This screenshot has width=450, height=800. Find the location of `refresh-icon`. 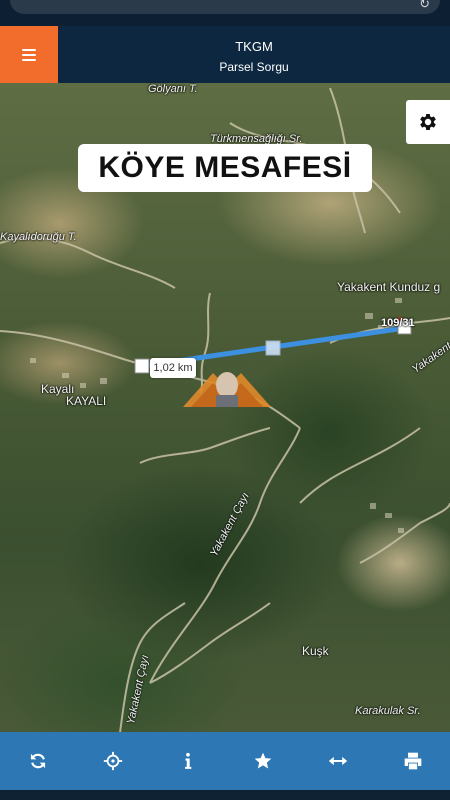

refresh-icon is located at coordinates (37, 761).